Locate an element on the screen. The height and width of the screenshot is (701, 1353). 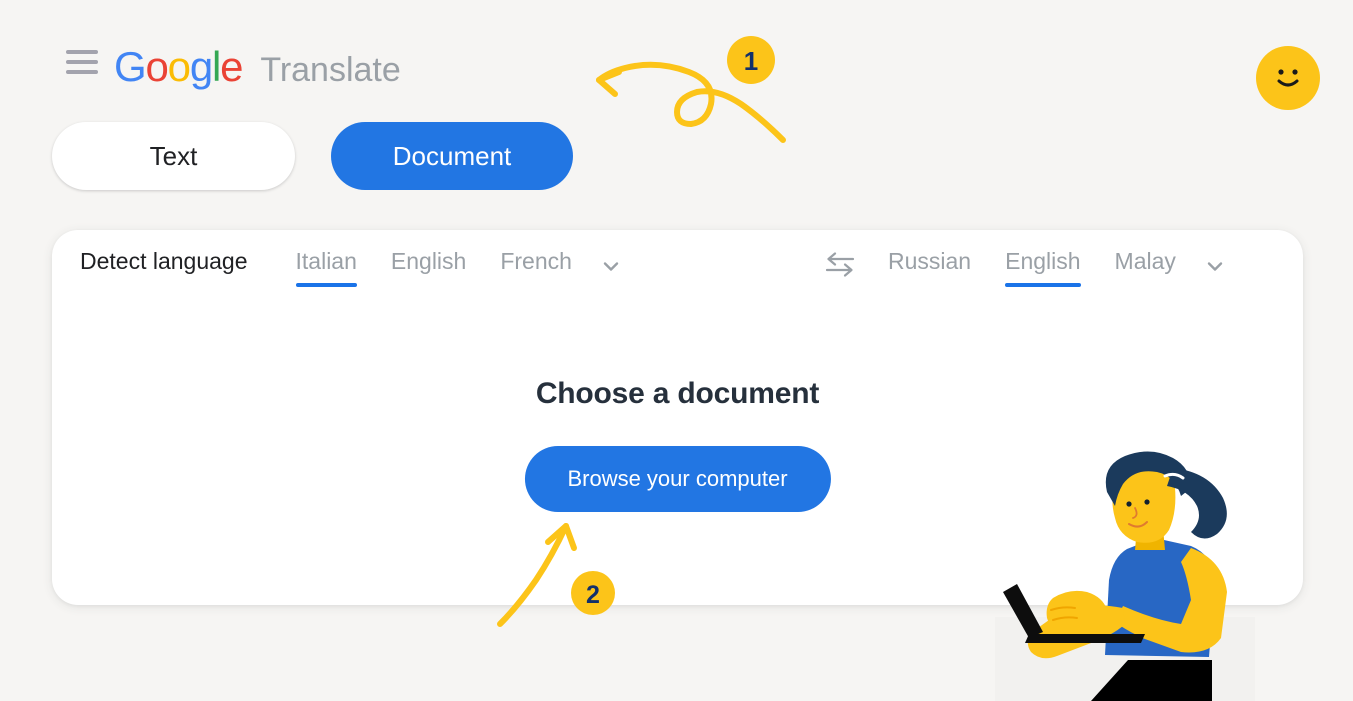
google-wordmark: Google is located at coordinates (179, 66).